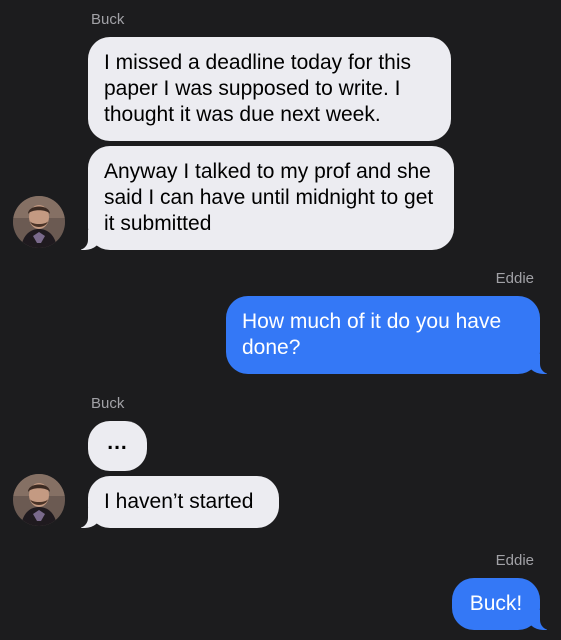 Image resolution: width=561 pixels, height=640 pixels. I want to click on message-text: Buck!, so click(496, 603).